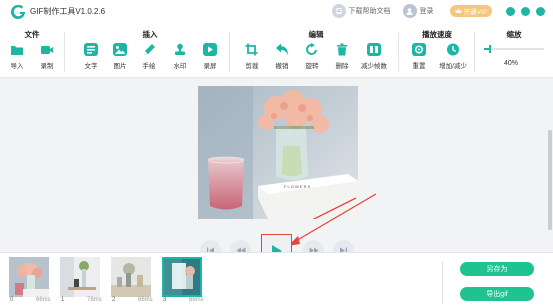 The width and height of the screenshot is (553, 307). I want to click on screen-record-label: 录屏, so click(210, 66).